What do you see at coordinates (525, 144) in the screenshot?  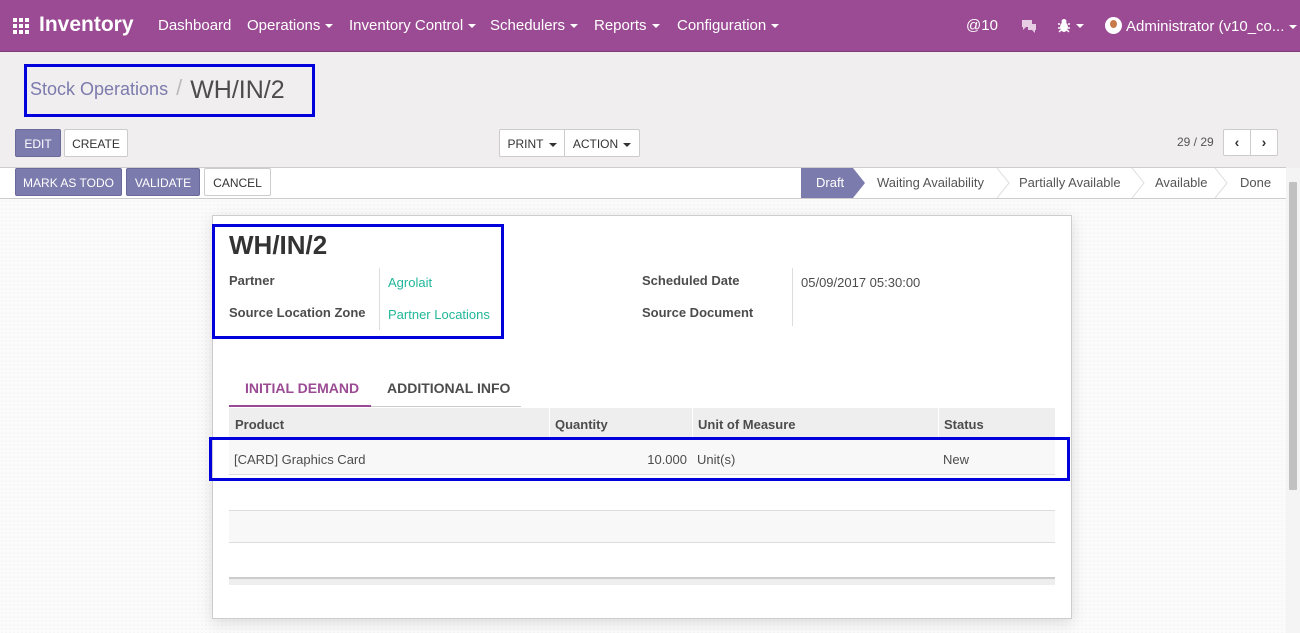 I see `print-label: PRINT` at bounding box center [525, 144].